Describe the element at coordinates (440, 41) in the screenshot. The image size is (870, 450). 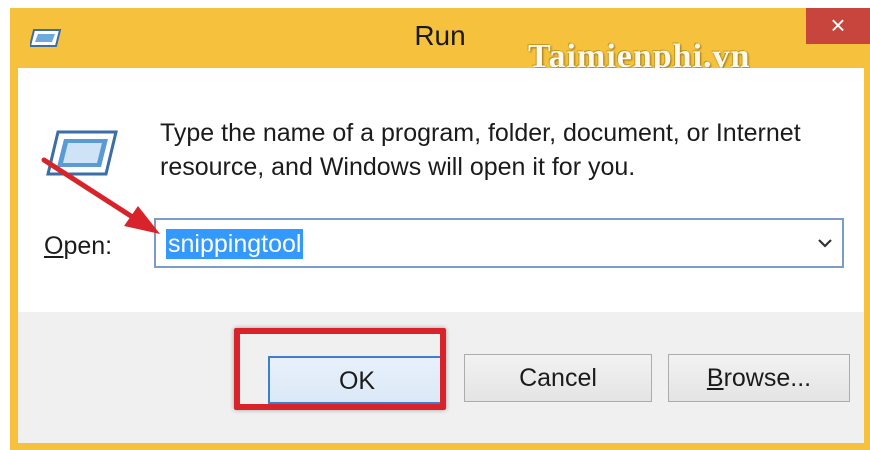
I see `title-bar: Run Taimienphi.vn ×` at that location.